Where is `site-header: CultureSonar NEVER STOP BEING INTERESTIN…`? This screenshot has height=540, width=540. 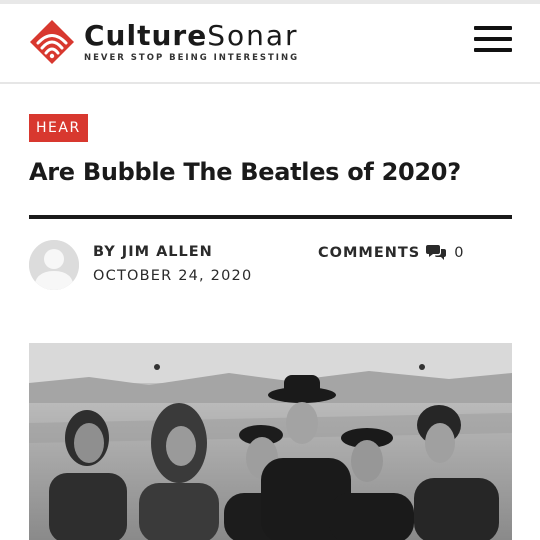 site-header: CultureSonar NEVER STOP BEING INTERESTIN… is located at coordinates (270, 44).